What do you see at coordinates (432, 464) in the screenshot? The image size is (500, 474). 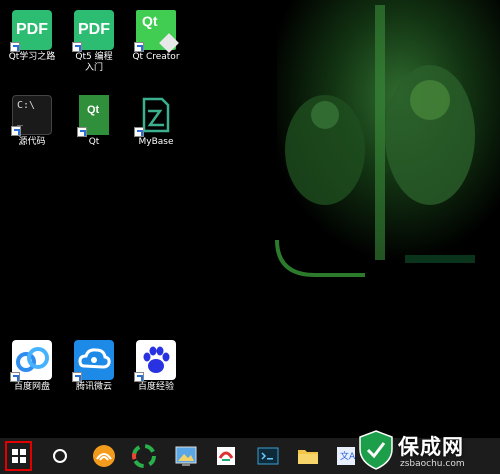 I see `watermark-url: zsbaochu.com` at bounding box center [432, 464].